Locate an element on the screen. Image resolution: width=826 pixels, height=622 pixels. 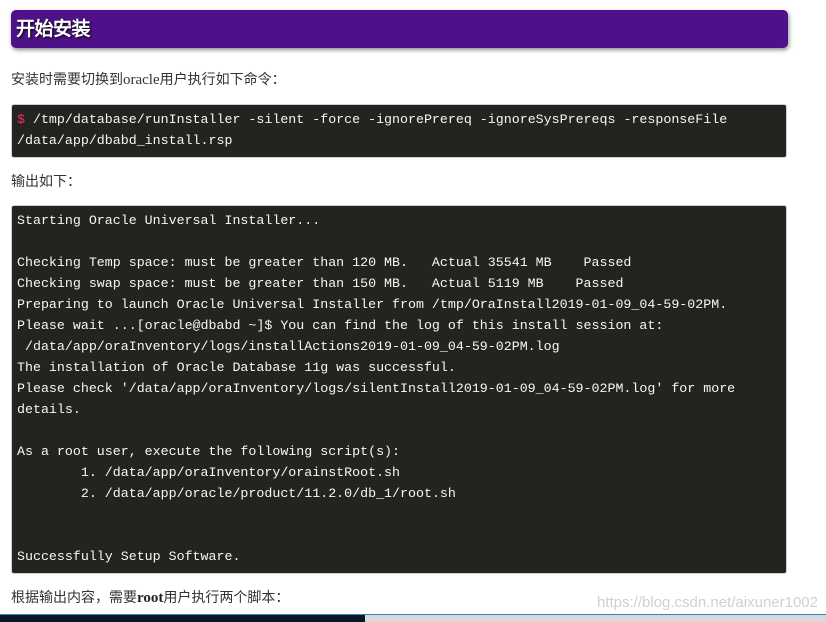
taskbar-light-region is located at coordinates (595, 618).